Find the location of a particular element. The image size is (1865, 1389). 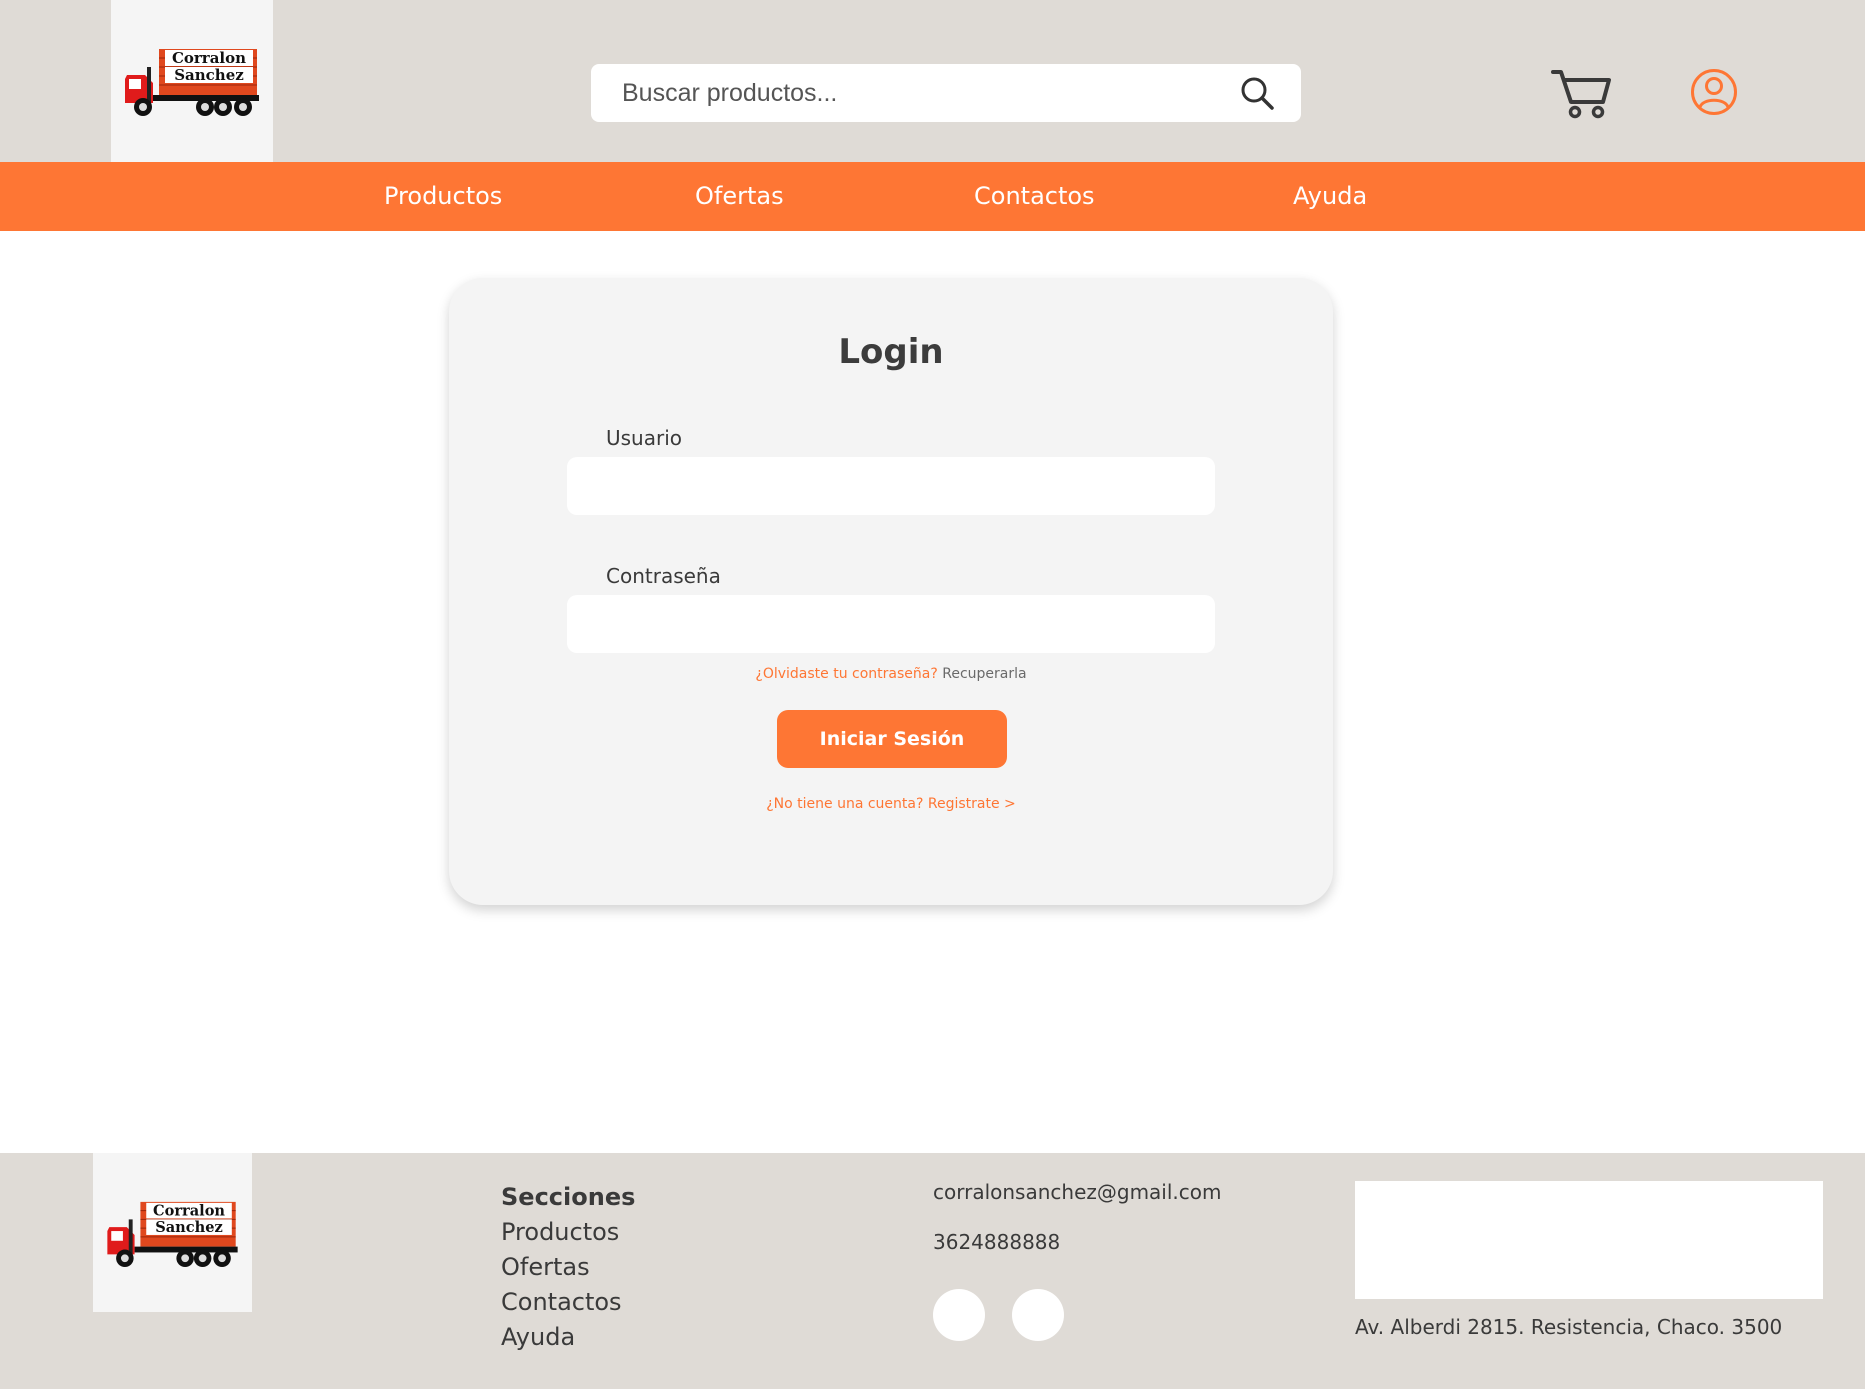

forgot-password-question: ¿Olvidaste tu contraseña? is located at coordinates (846, 674).